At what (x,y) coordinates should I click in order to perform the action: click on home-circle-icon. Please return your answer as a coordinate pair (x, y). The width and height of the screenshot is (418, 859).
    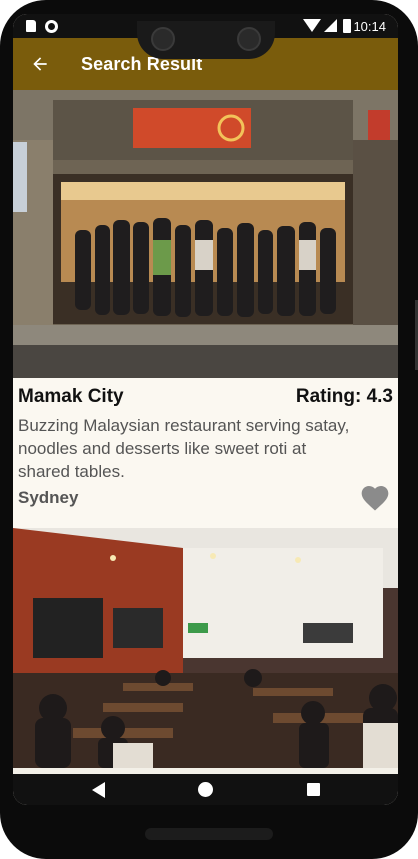
    Looking at the image, I should click on (205, 789).